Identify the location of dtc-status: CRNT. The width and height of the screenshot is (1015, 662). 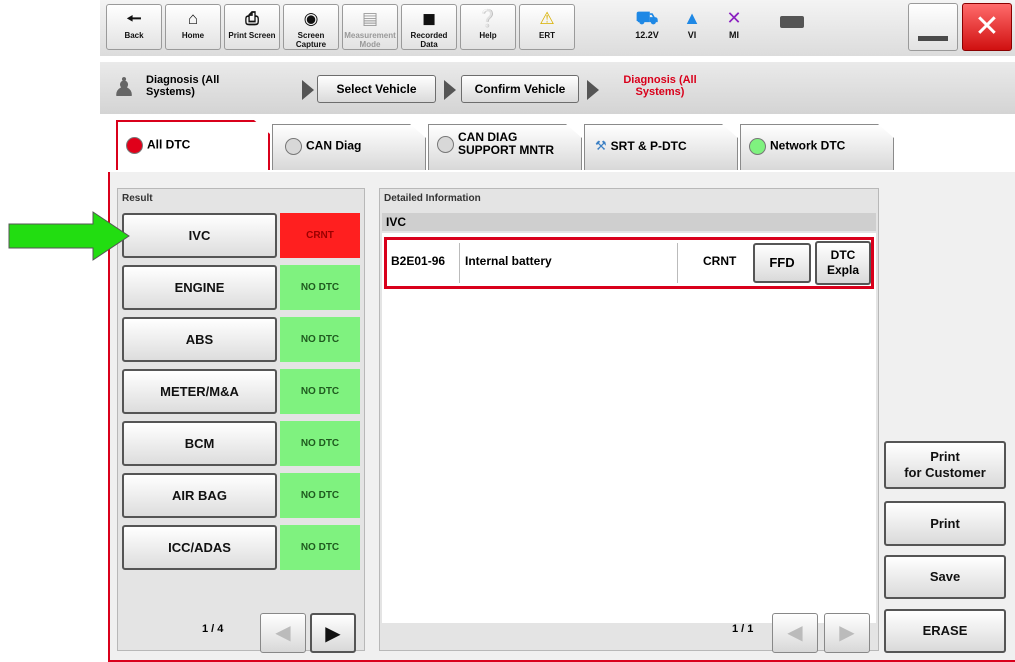
(720, 261).